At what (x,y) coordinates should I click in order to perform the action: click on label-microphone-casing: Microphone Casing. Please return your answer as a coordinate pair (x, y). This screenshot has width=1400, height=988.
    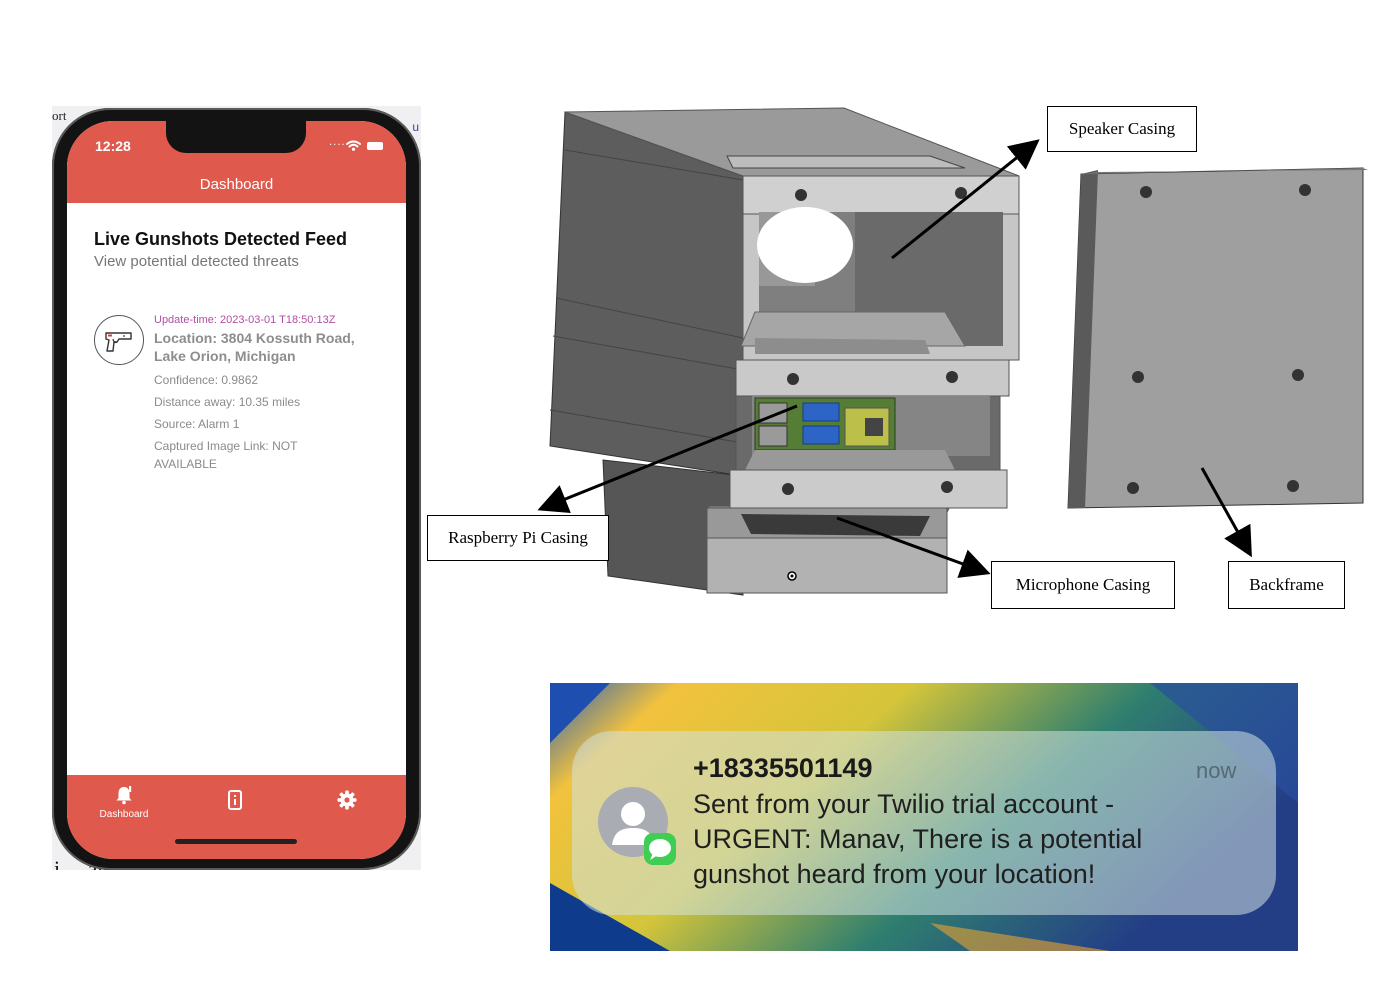
    Looking at the image, I should click on (1083, 585).